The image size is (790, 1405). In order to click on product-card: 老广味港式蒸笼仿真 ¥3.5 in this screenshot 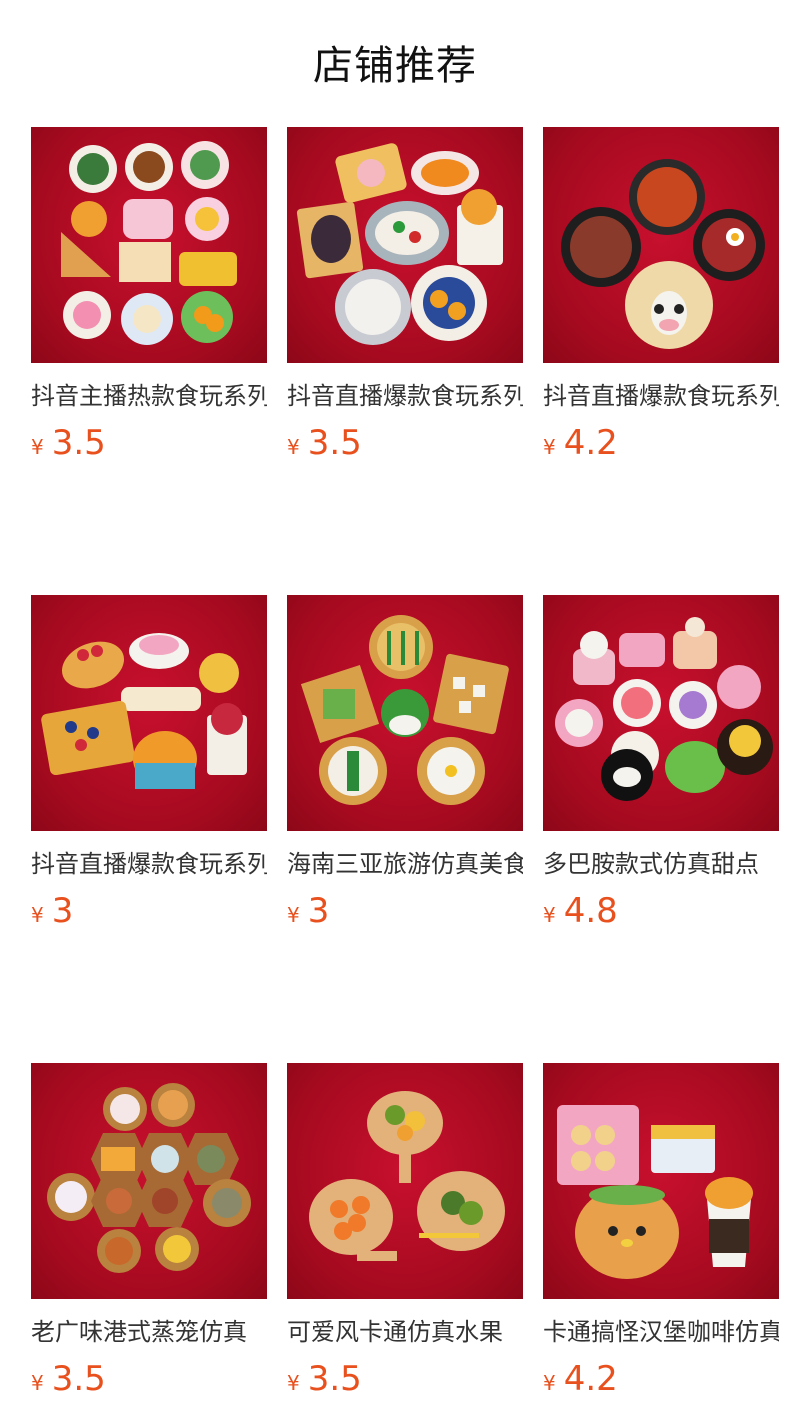, I will do `click(149, 1231)`.